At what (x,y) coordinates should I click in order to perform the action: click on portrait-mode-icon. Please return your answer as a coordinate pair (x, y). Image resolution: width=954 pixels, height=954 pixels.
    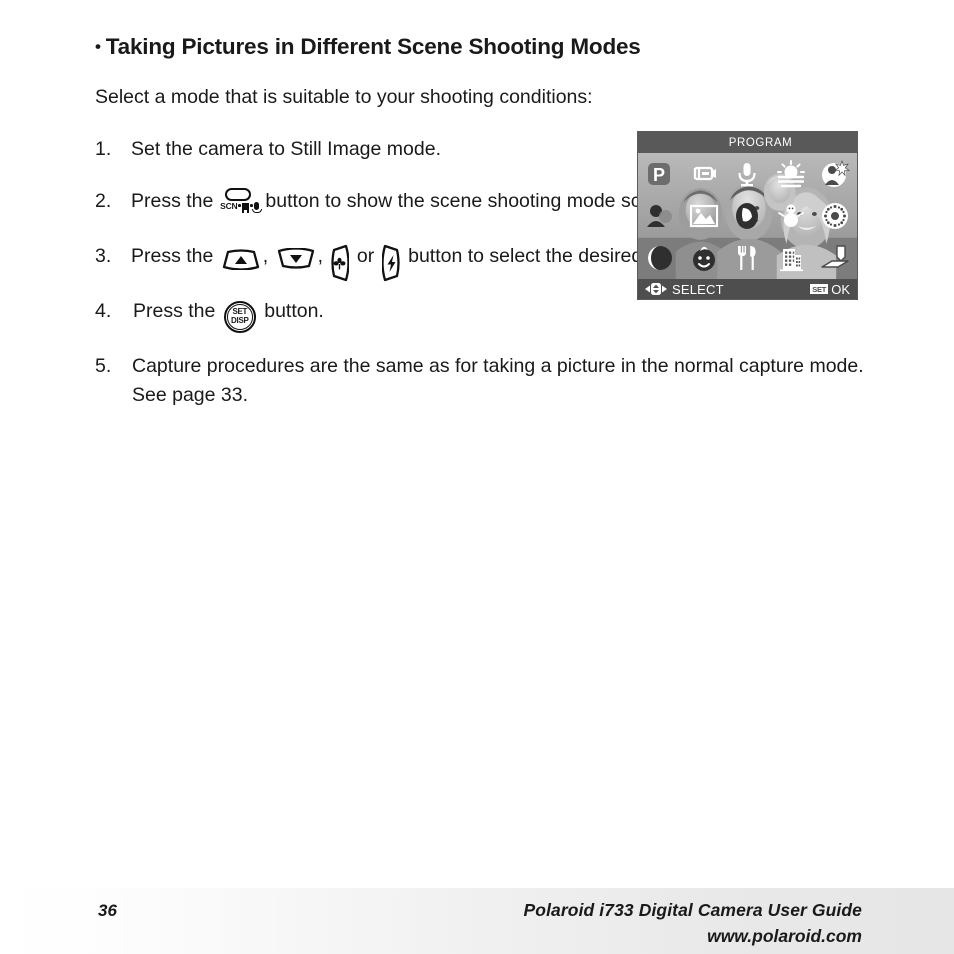
    Looking at the image, I should click on (660, 216).